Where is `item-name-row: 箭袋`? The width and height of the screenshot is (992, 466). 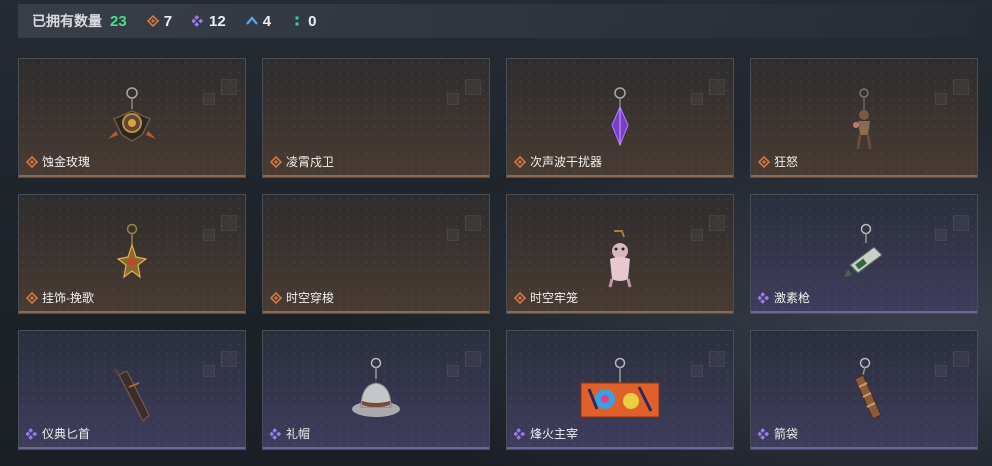
item-name-row: 箭袋 is located at coordinates (778, 433).